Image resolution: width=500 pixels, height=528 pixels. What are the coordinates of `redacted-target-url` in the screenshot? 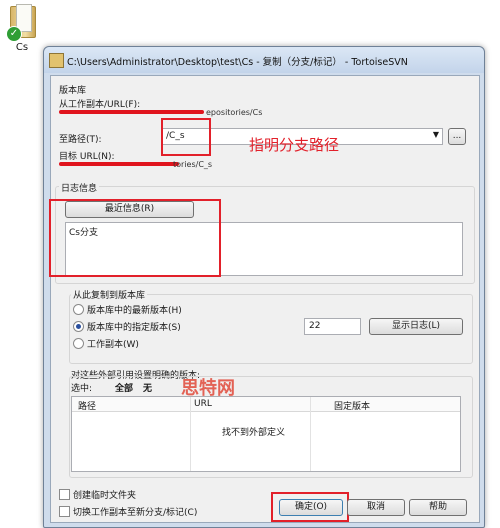 It's located at (119, 164).